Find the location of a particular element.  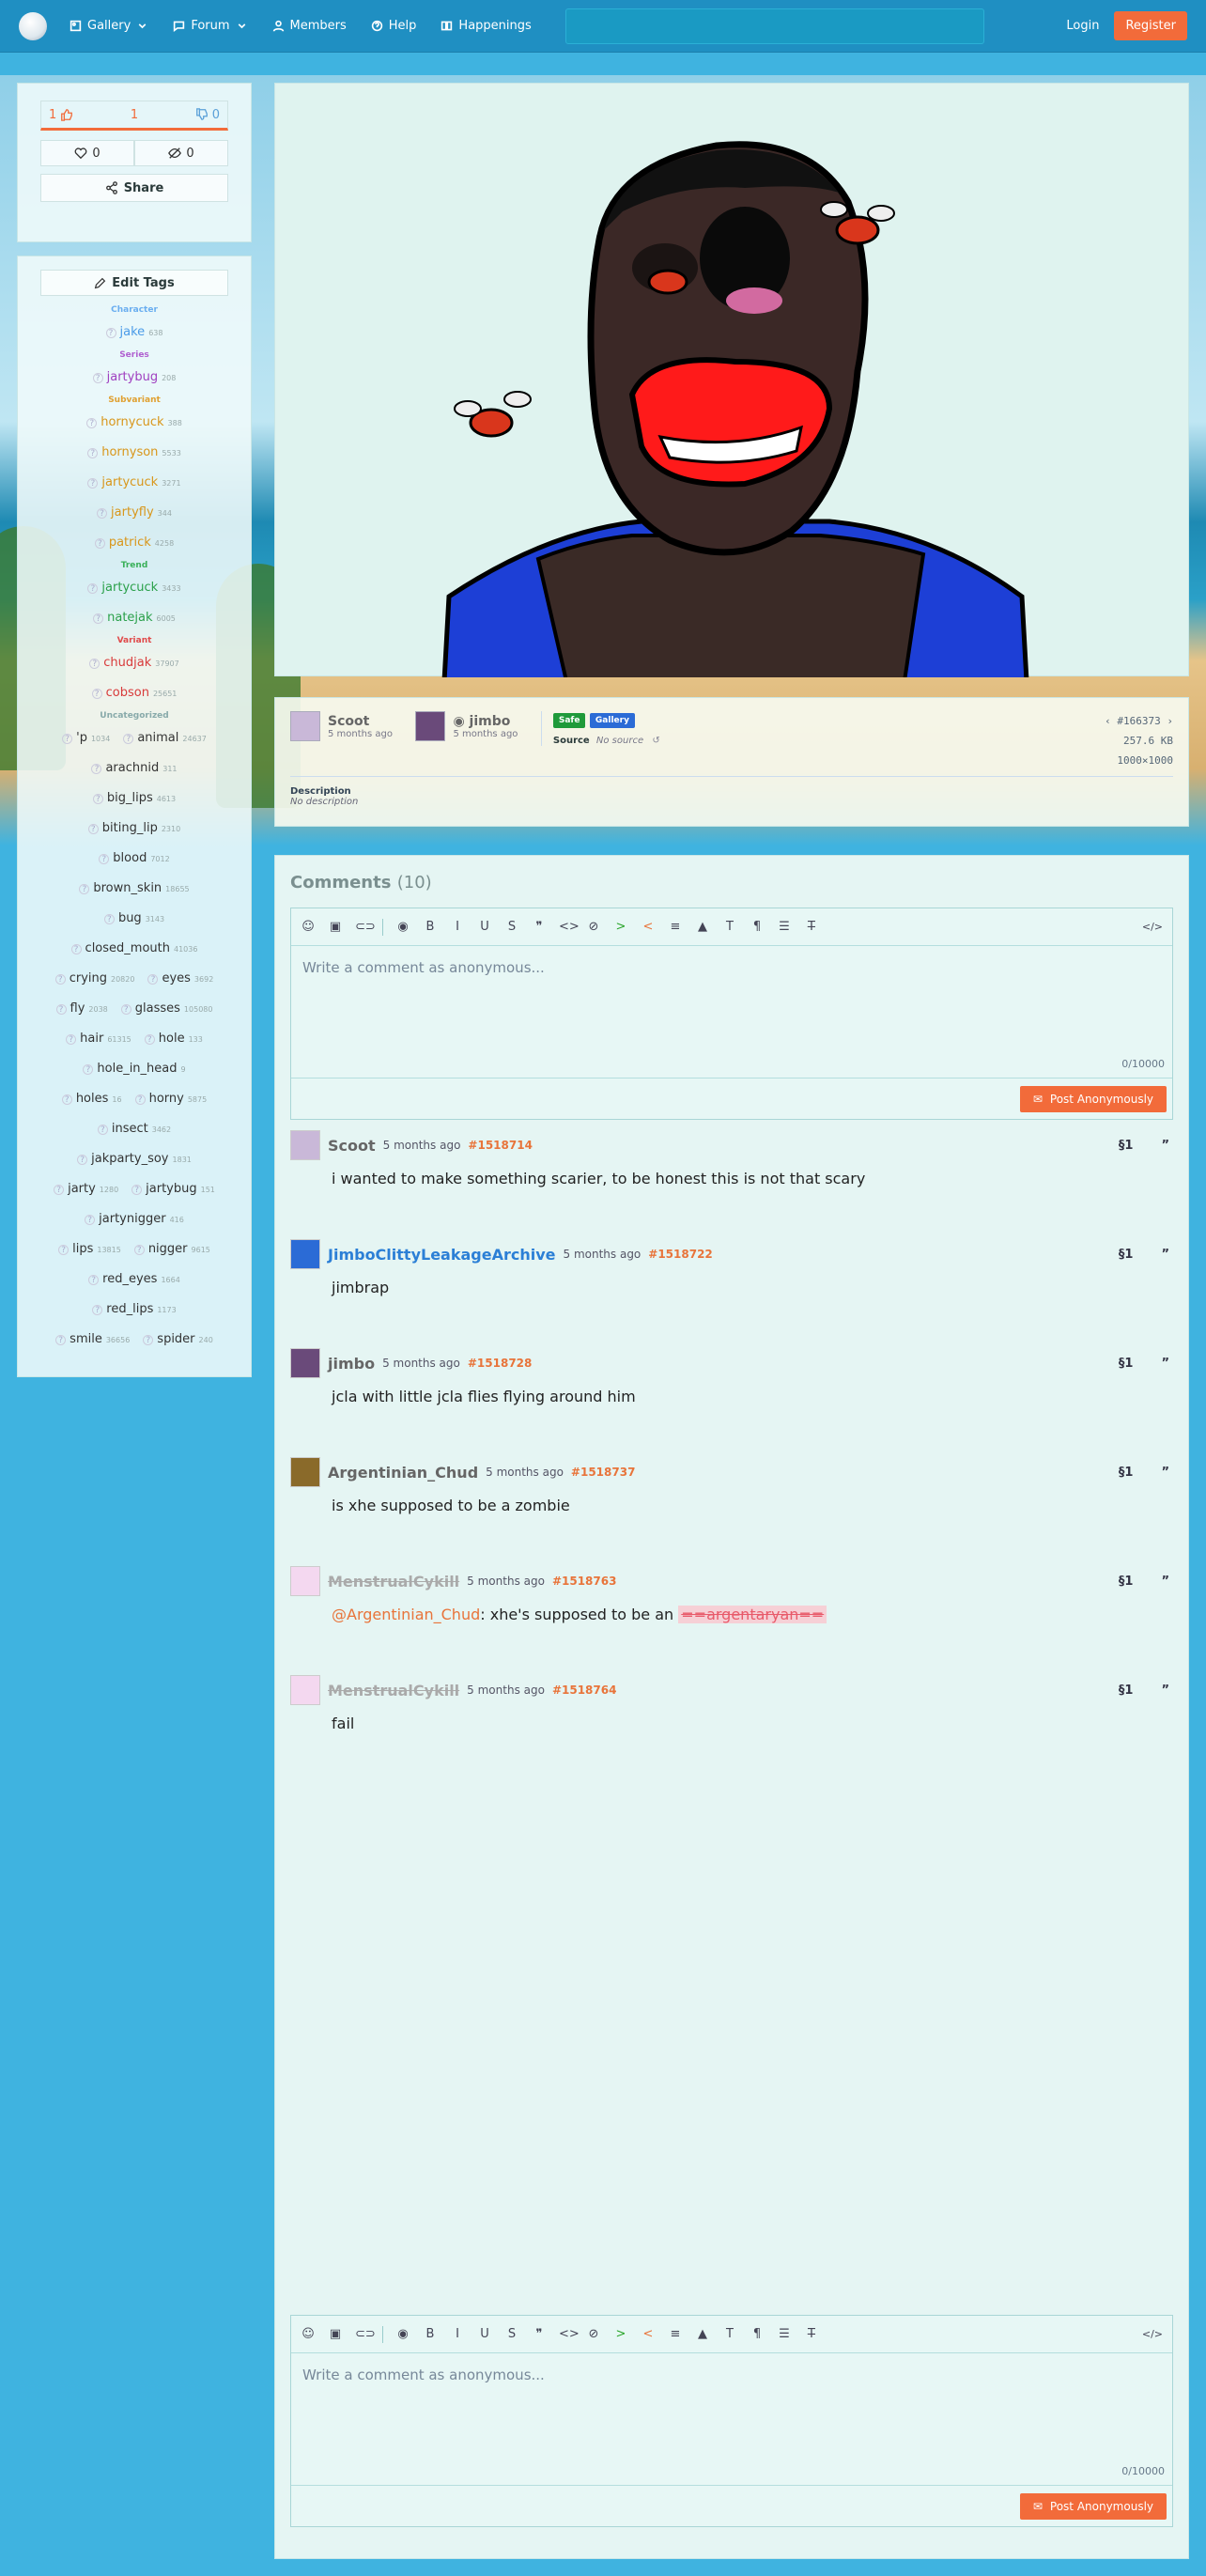

tag-eyes: ? eyes 3692 is located at coordinates (180, 978).